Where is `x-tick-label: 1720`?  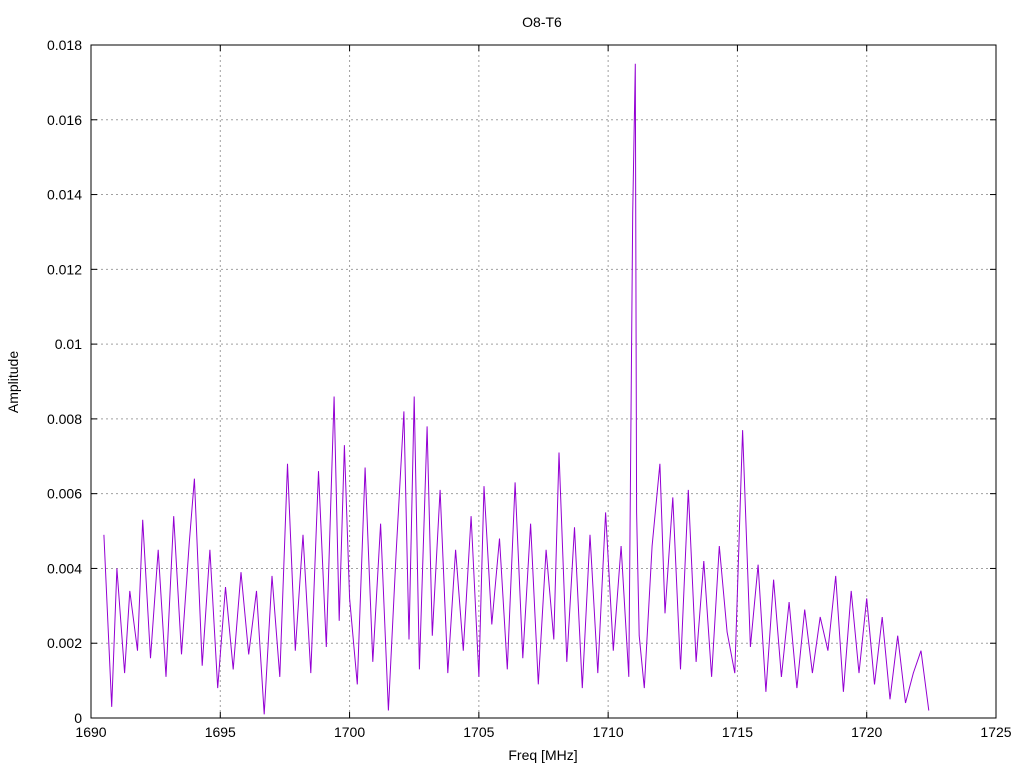
x-tick-label: 1720 is located at coordinates (866, 732).